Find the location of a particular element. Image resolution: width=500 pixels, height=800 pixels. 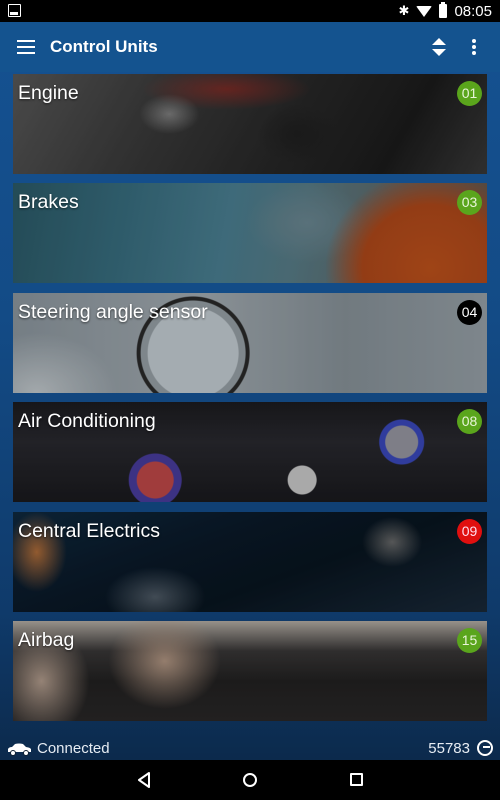

home-icon is located at coordinates (250, 780).